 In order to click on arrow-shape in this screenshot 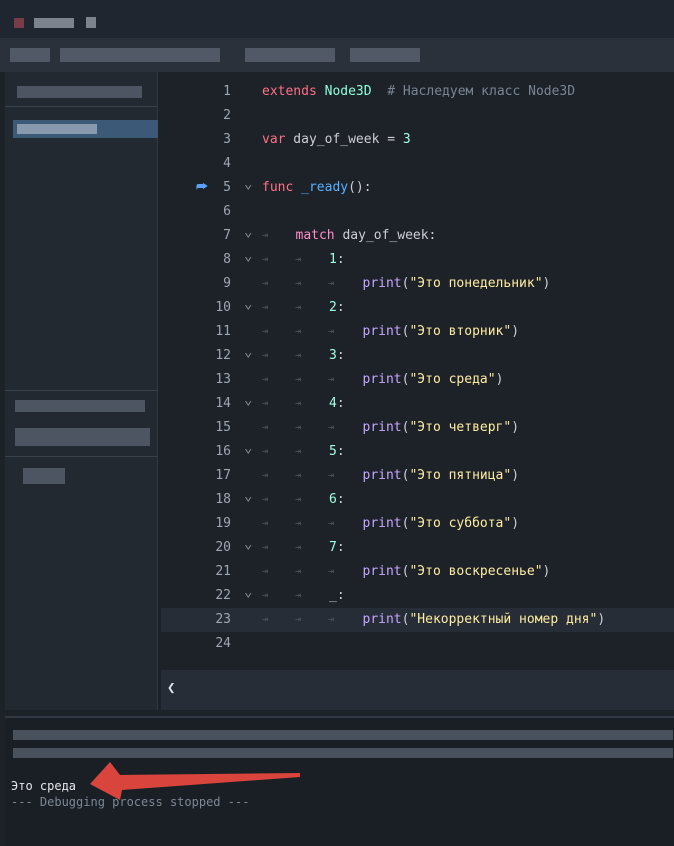, I will do `click(195, 781)`.